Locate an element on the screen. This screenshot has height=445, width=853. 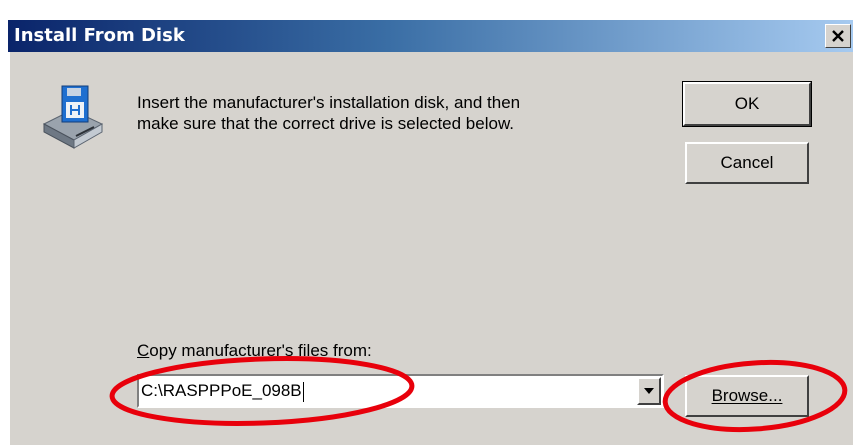
copy-from-input: C:\RASPPPoE_098B is located at coordinates (381, 391).